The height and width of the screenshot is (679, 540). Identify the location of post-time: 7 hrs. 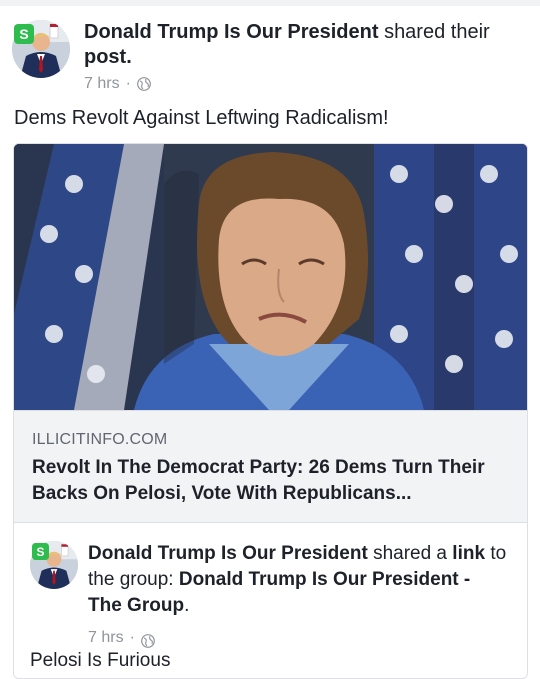
(102, 84).